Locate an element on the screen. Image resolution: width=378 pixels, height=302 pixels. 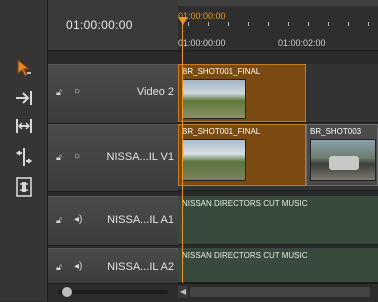
rolling-edit-icon is located at coordinates (24, 157).